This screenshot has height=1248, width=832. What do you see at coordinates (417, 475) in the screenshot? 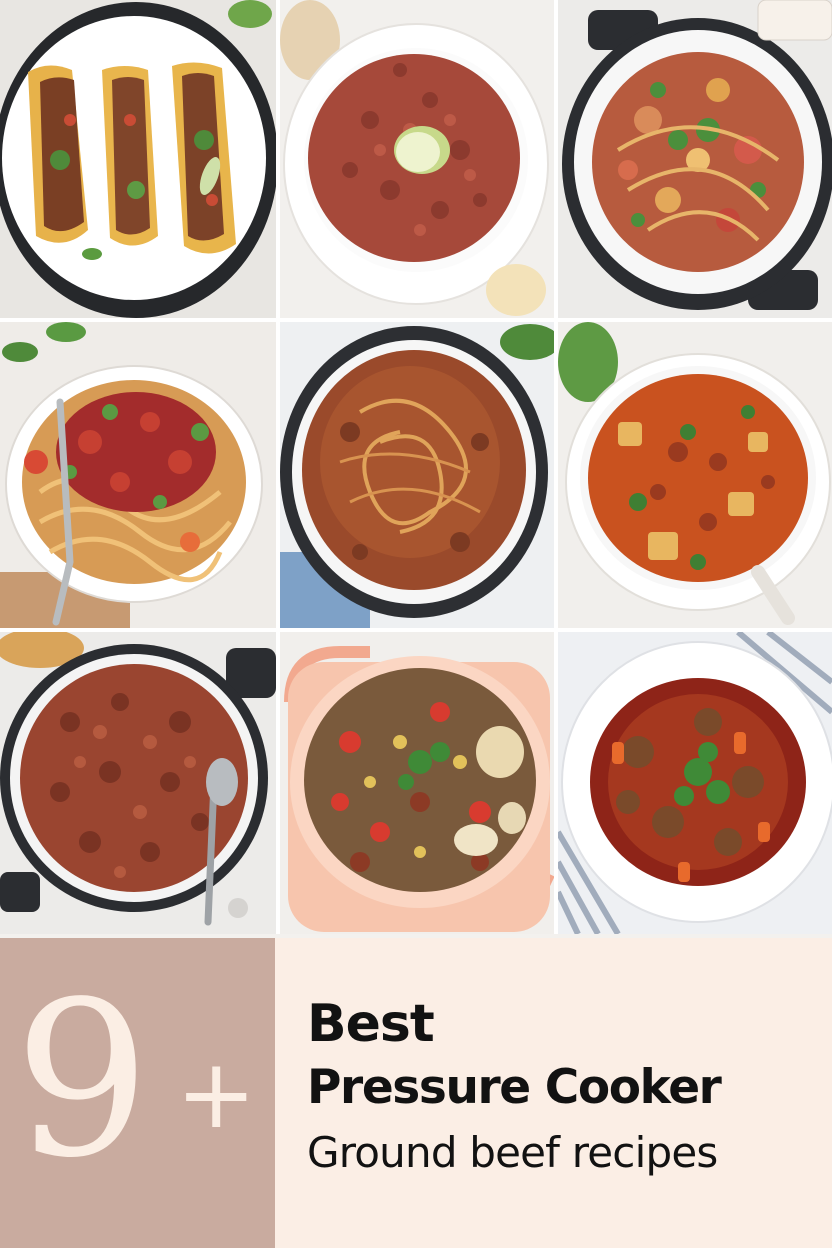
I see `photo-noodles-in-sauce` at bounding box center [417, 475].